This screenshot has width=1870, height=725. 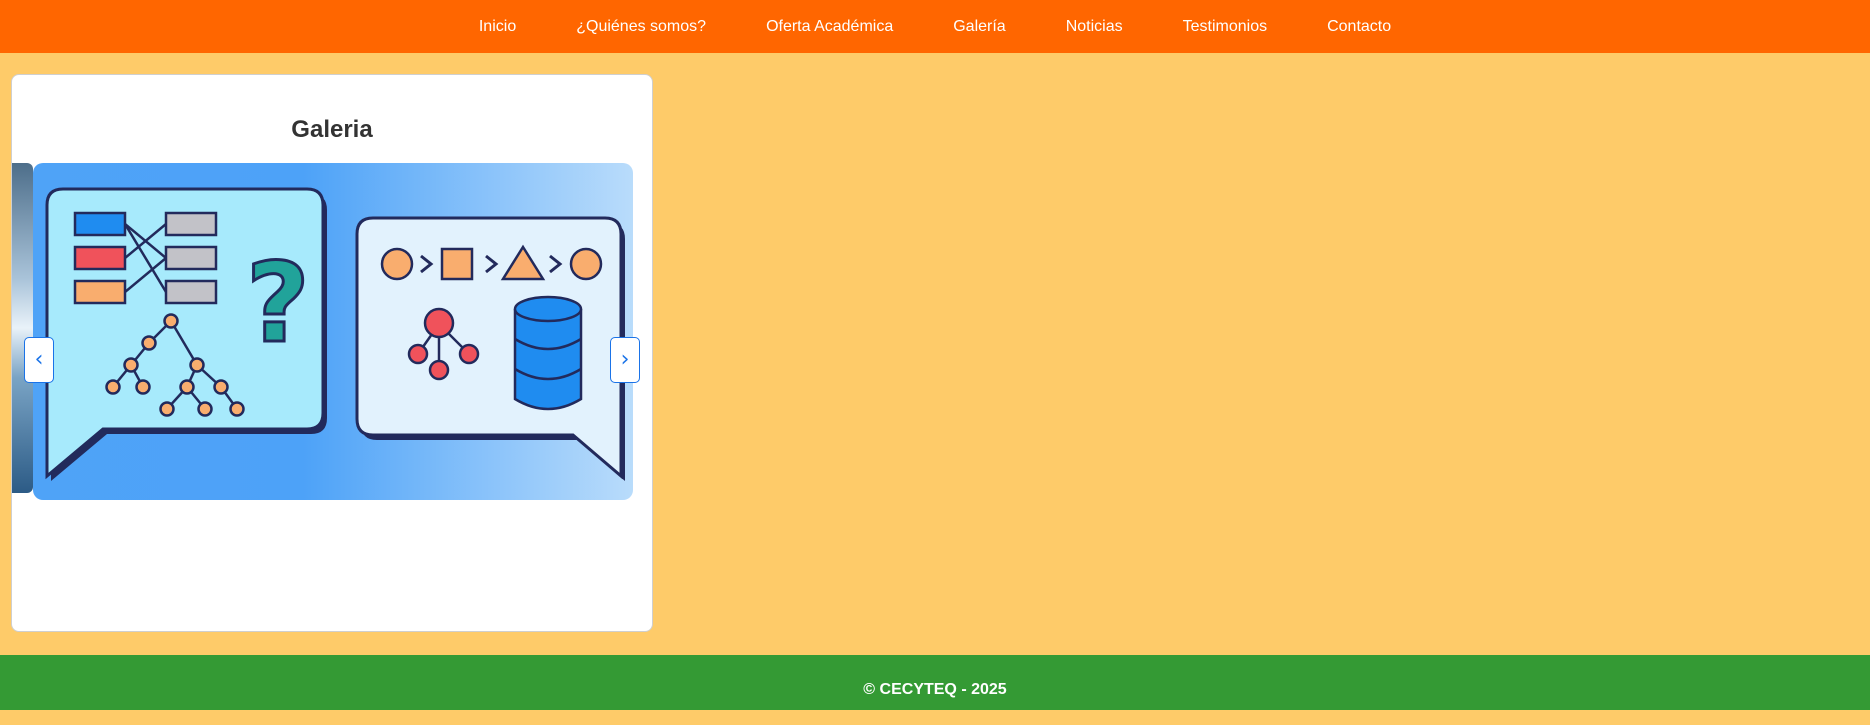 What do you see at coordinates (641, 27) in the screenshot?
I see `nav-item-quienes-somos: ¿Quiénes somos?` at bounding box center [641, 27].